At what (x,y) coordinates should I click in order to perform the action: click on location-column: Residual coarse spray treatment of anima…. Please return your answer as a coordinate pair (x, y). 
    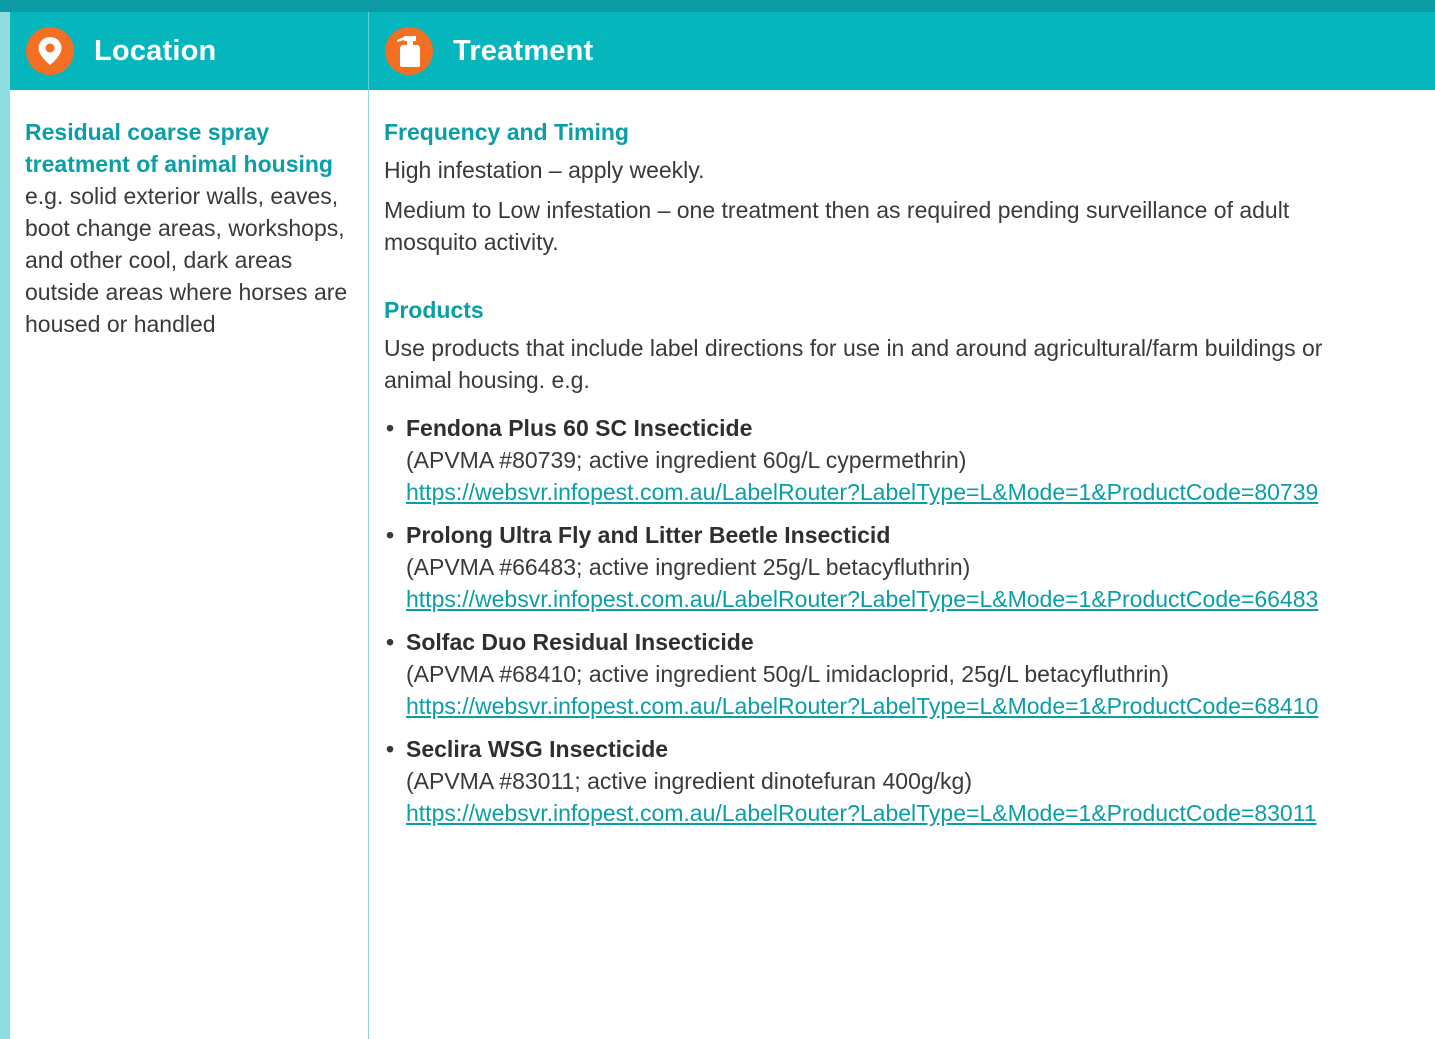
    Looking at the image, I should click on (192, 228).